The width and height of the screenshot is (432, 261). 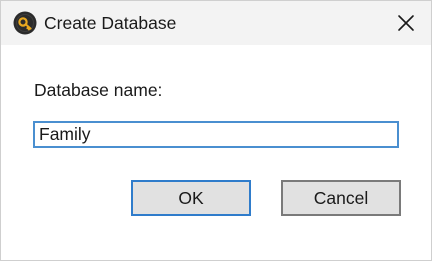 I want to click on ok-button: OK, so click(x=191, y=198).